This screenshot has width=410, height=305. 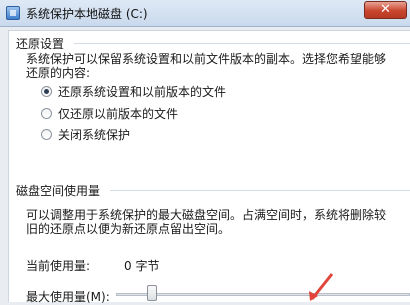 I want to click on radio-option-turn-off: 关闭系统保护, so click(x=85, y=134).